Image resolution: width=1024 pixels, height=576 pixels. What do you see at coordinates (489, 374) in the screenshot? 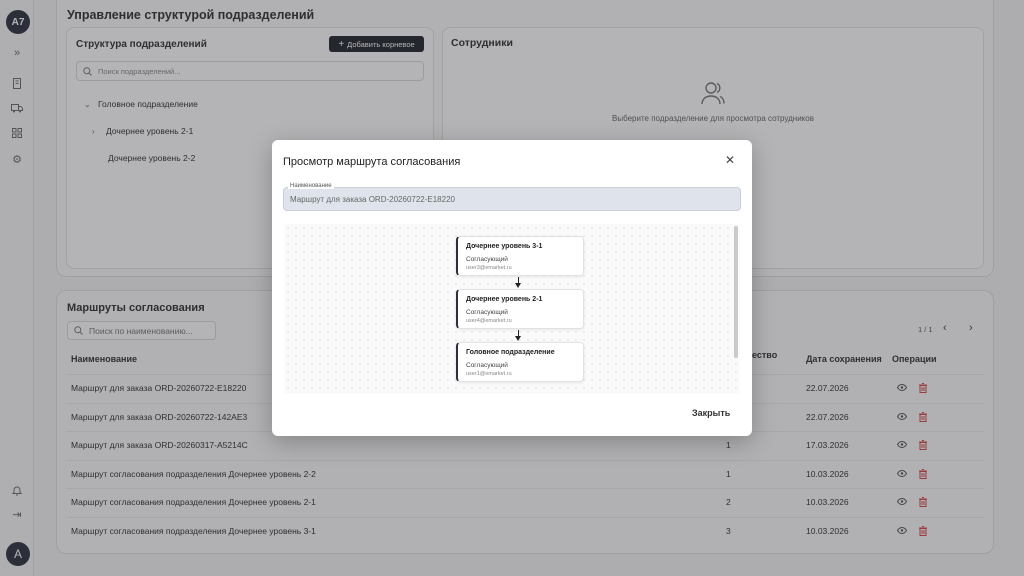
I see `node-email: user1@emarket.ru` at bounding box center [489, 374].